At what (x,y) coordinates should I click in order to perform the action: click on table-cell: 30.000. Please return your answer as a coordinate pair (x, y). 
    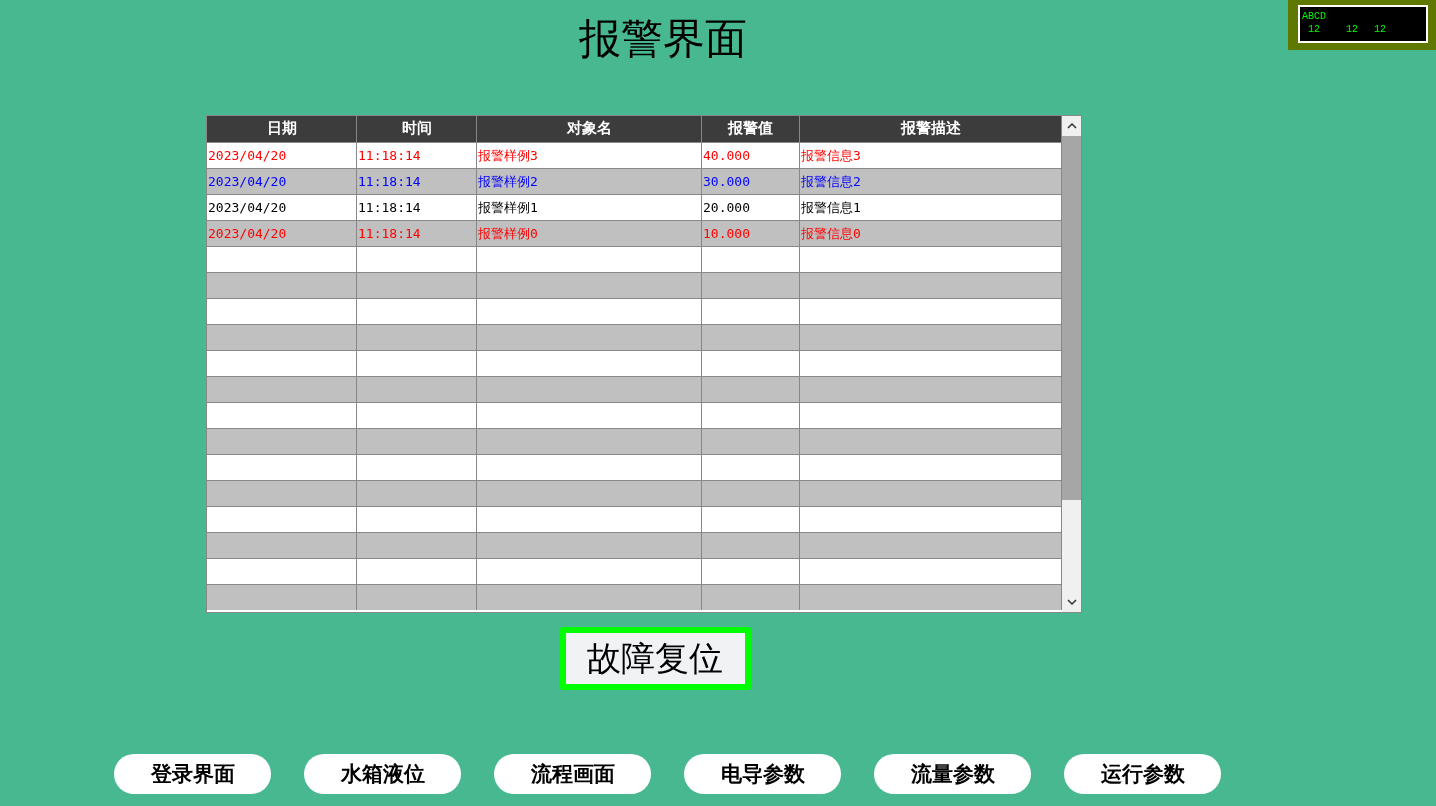
    Looking at the image, I should click on (751, 181).